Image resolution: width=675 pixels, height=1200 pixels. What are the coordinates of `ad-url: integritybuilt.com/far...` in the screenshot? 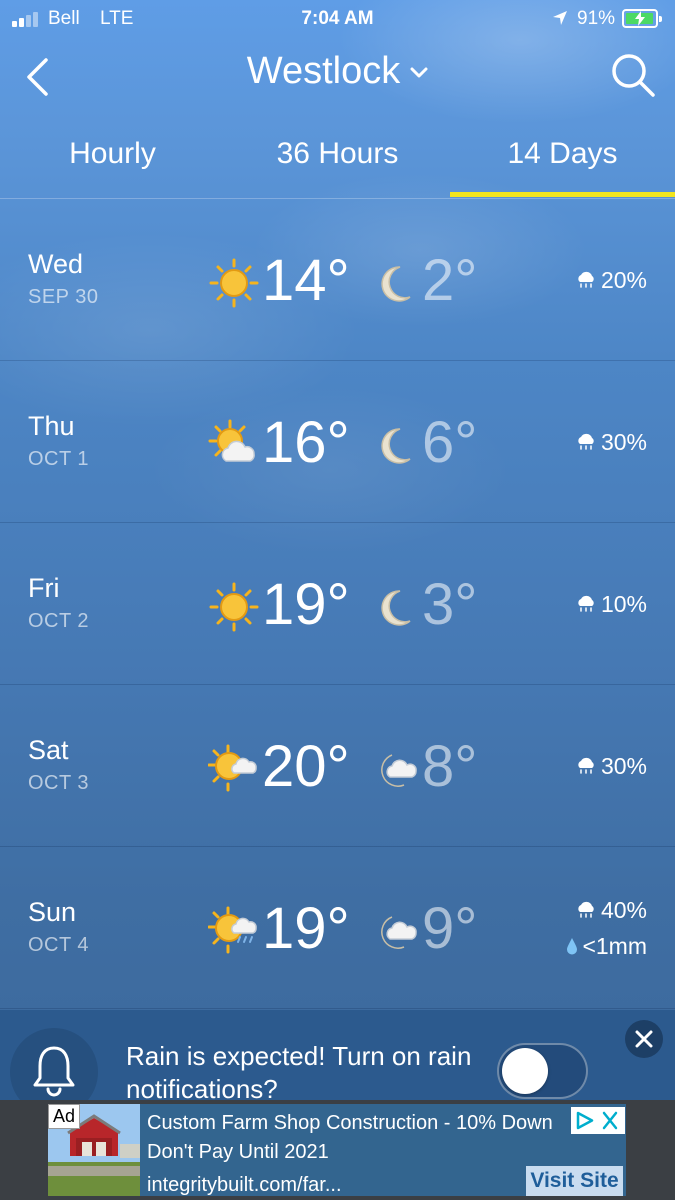 It's located at (244, 1185).